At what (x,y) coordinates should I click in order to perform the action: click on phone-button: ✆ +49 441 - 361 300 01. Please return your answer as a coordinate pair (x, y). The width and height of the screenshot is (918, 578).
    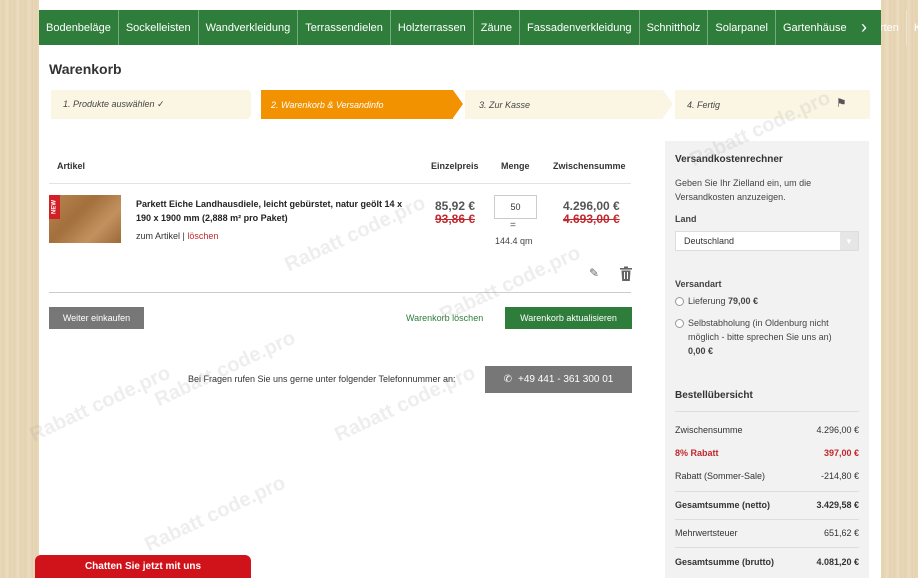
    Looking at the image, I should click on (558, 379).